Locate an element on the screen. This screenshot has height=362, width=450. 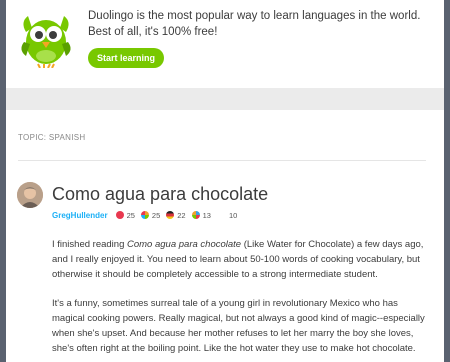
user-avatar-icon is located at coordinates (30, 195).